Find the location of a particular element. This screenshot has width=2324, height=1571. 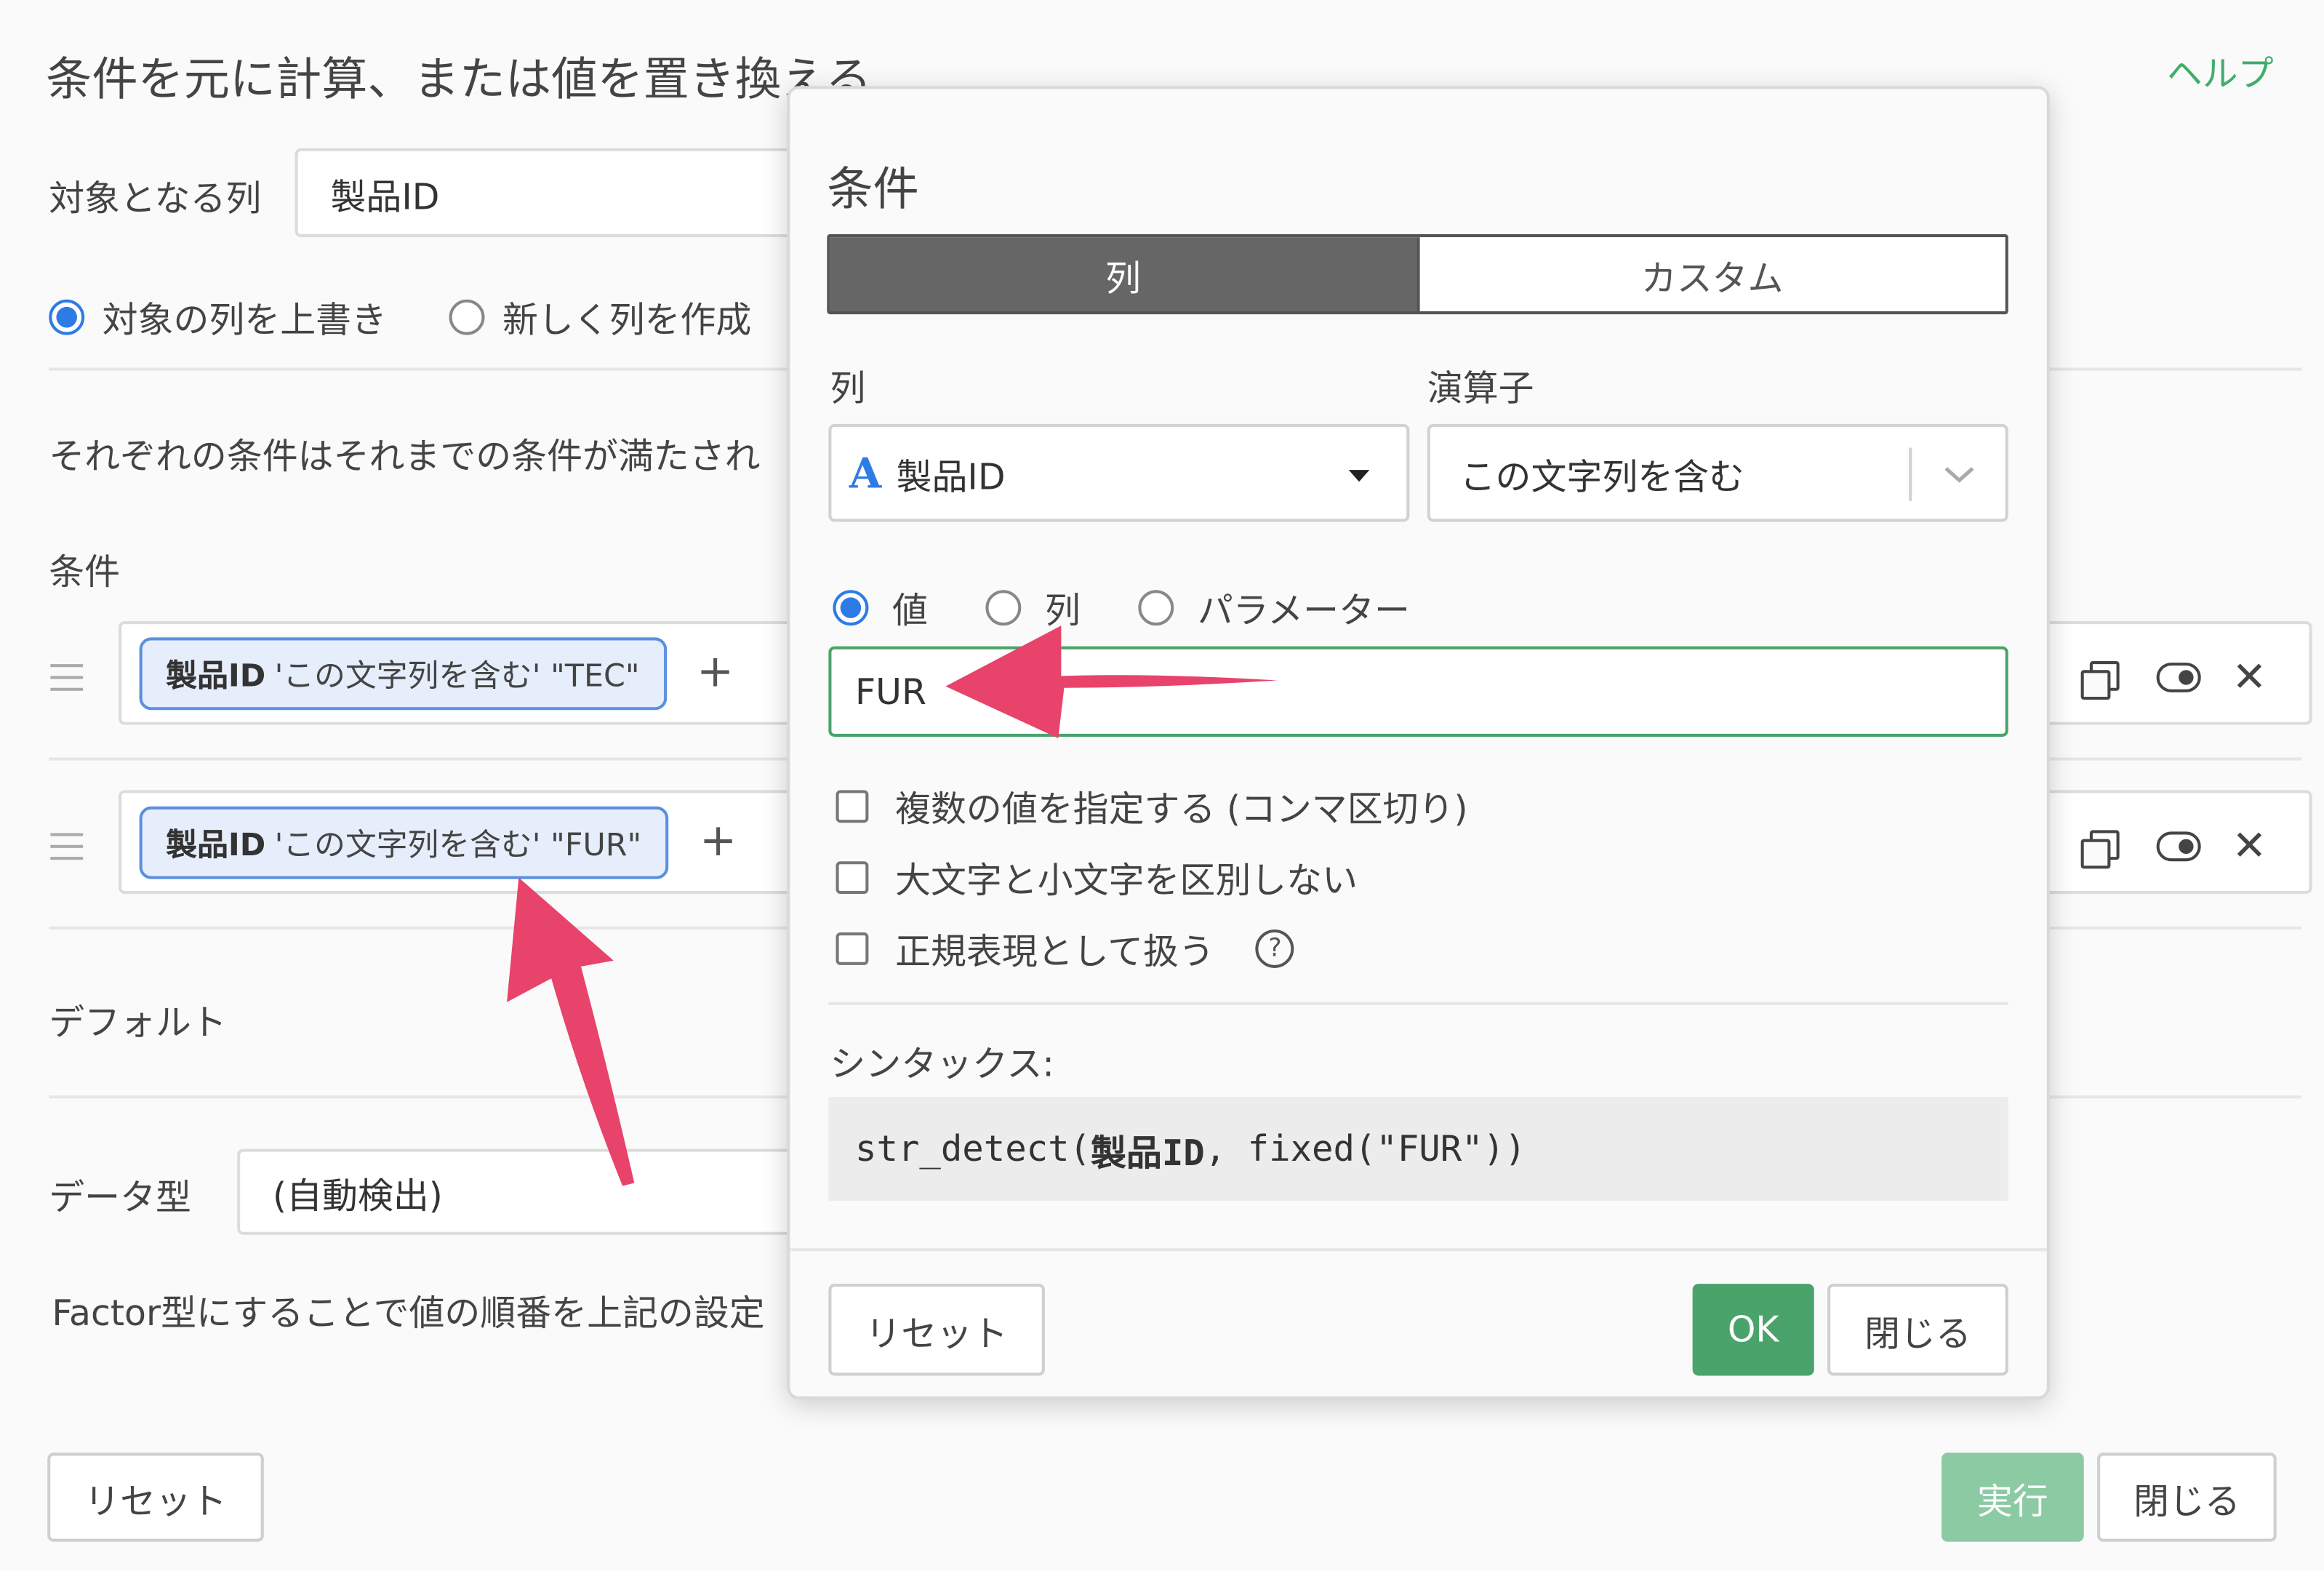

arrow-to-condition-pill is located at coordinates (571, 1031).